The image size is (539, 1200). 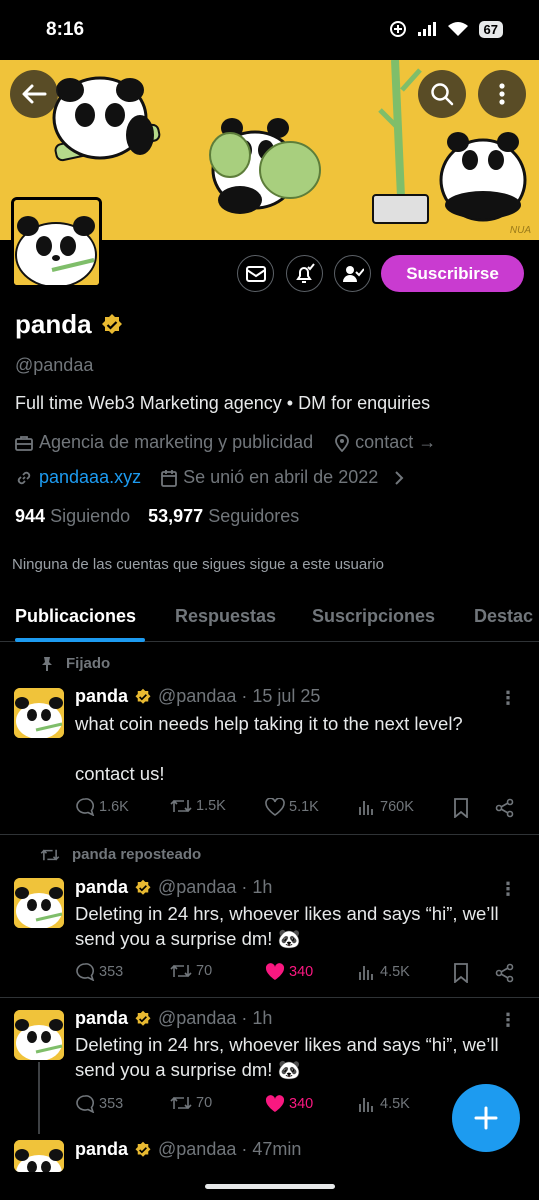 What do you see at coordinates (225, 616) in the screenshot?
I see `tab-replies: Respuestas` at bounding box center [225, 616].